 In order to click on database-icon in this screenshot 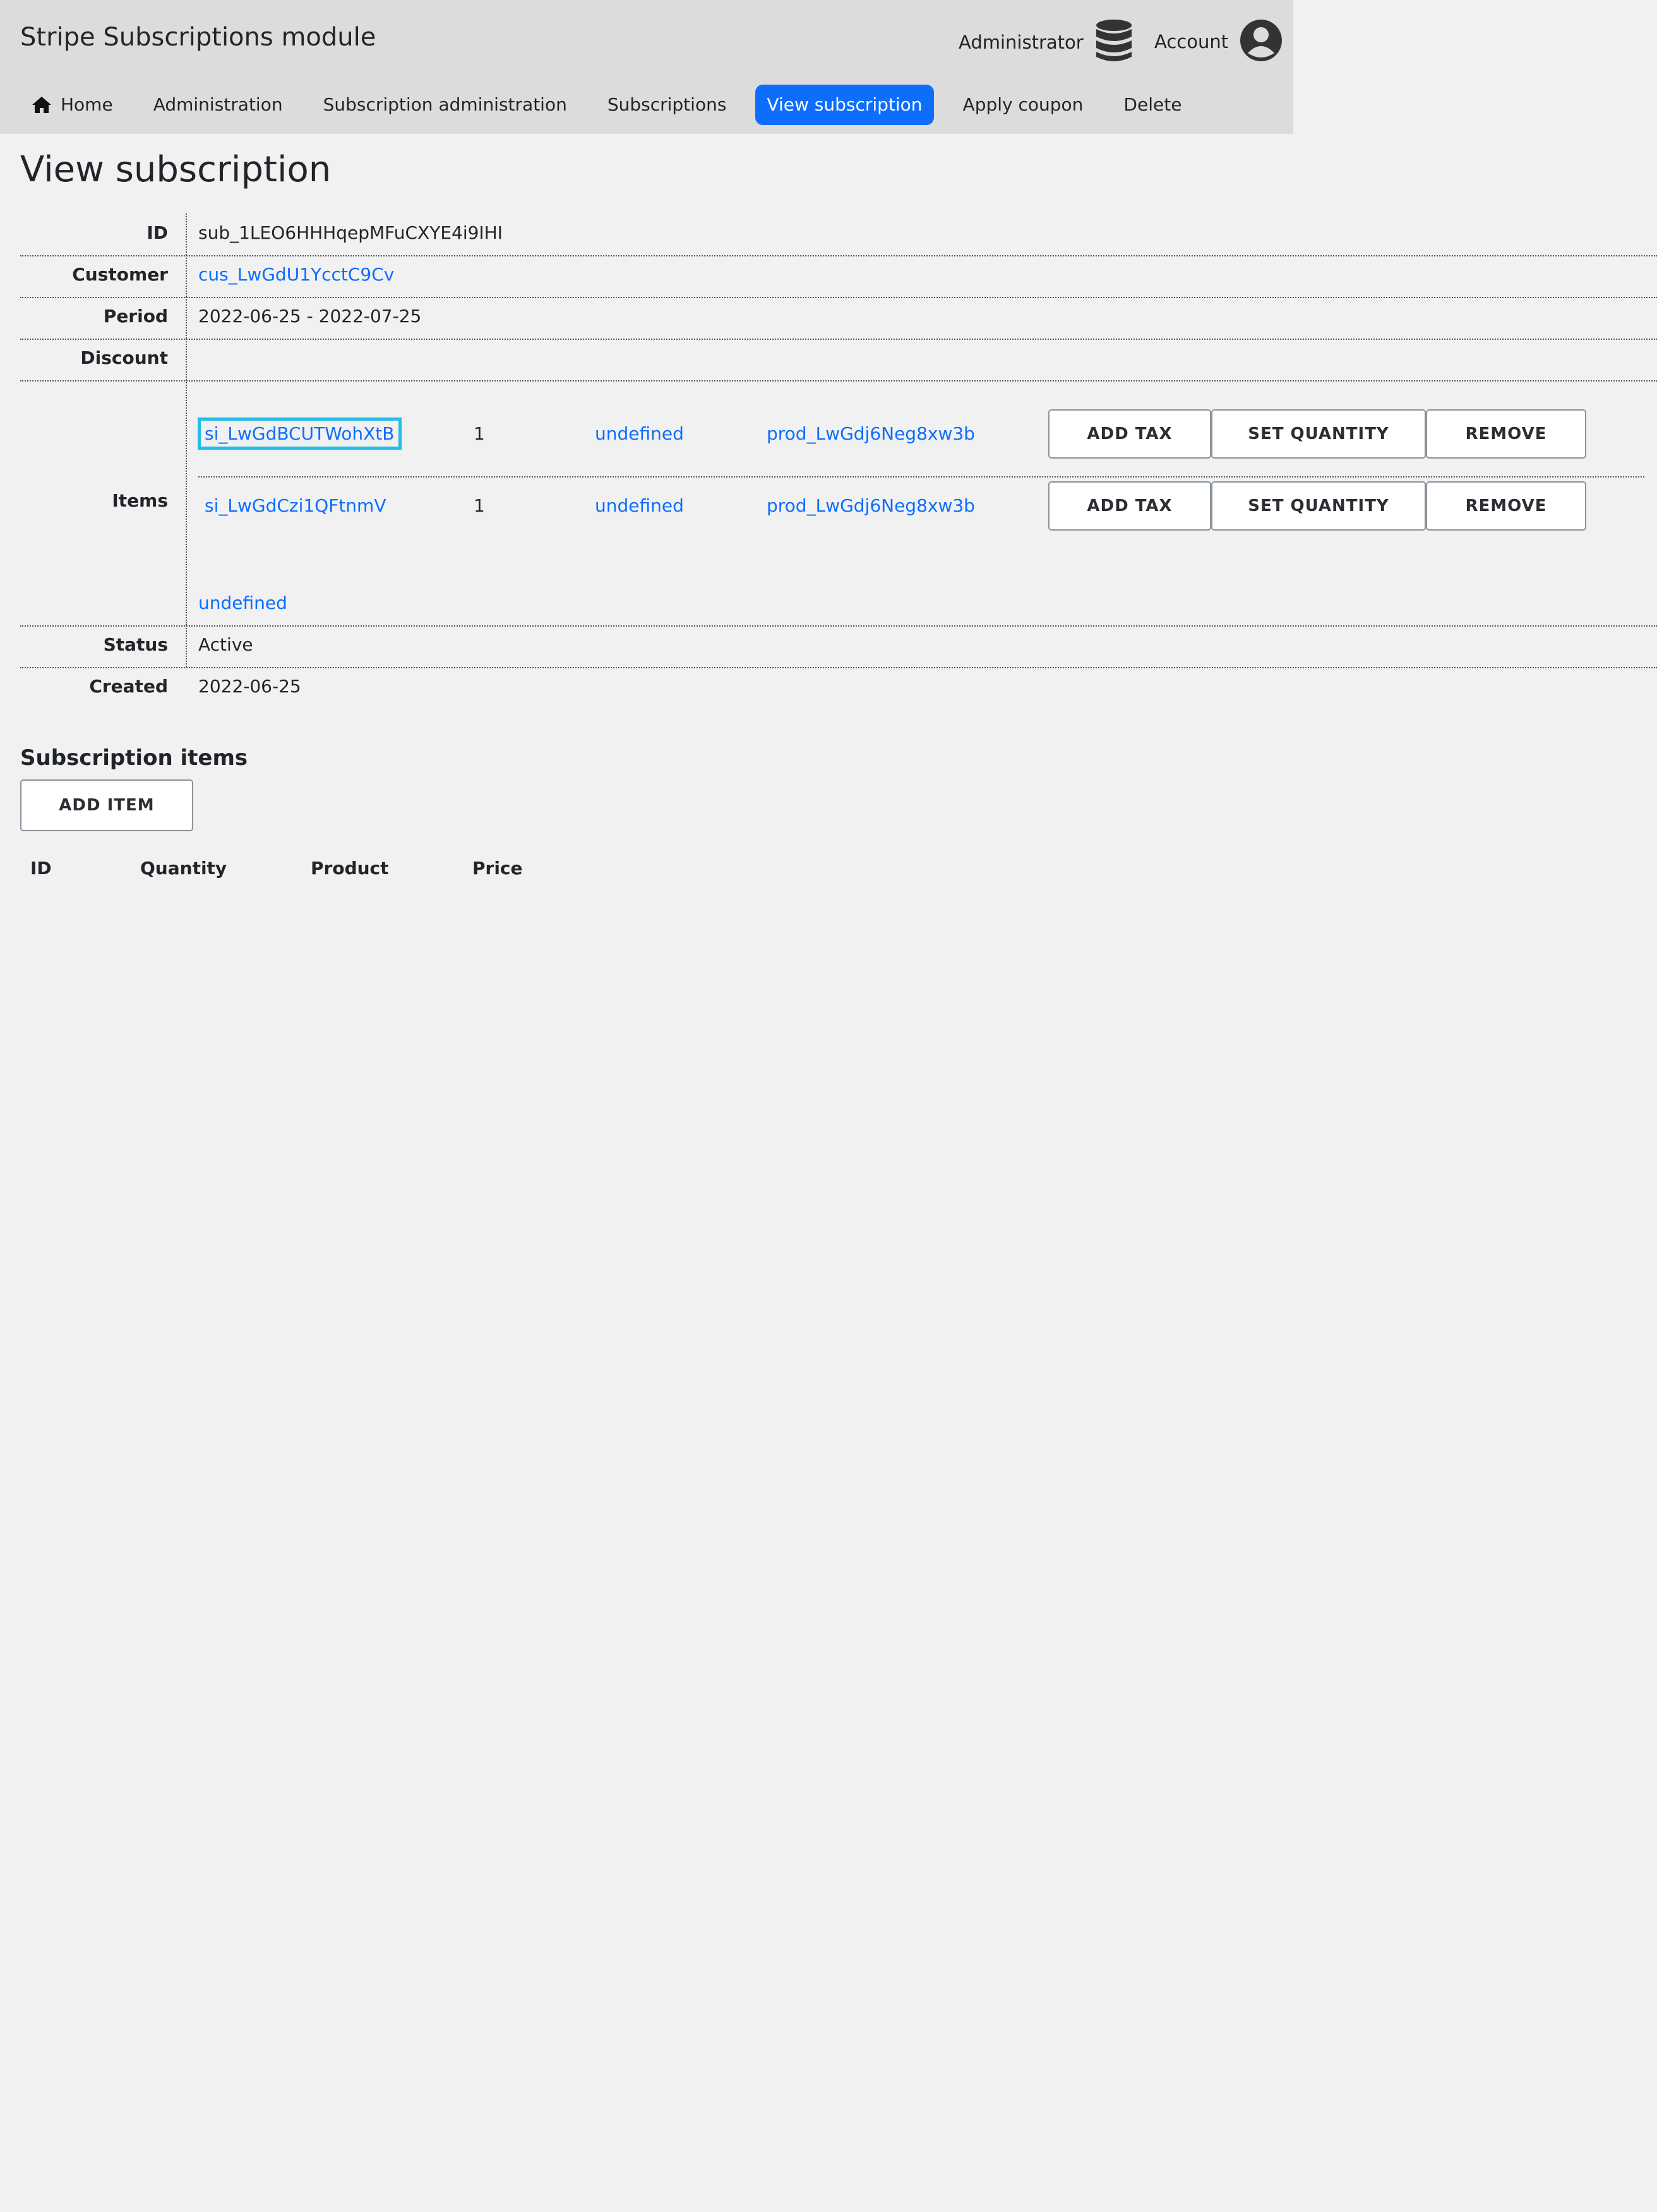, I will do `click(1114, 42)`.